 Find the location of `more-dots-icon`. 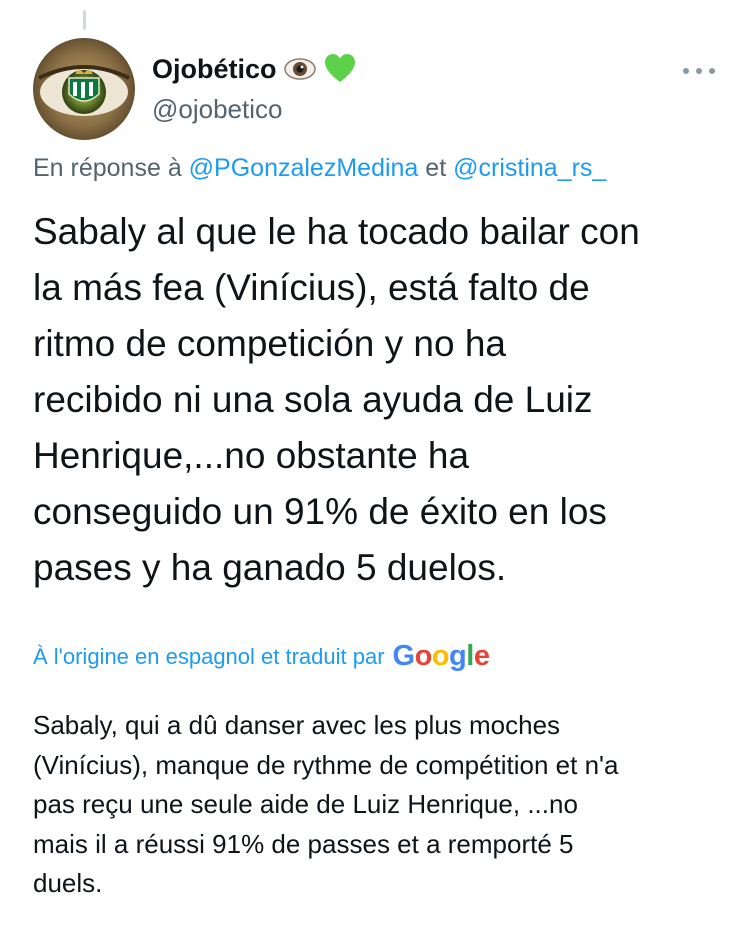

more-dots-icon is located at coordinates (699, 71).